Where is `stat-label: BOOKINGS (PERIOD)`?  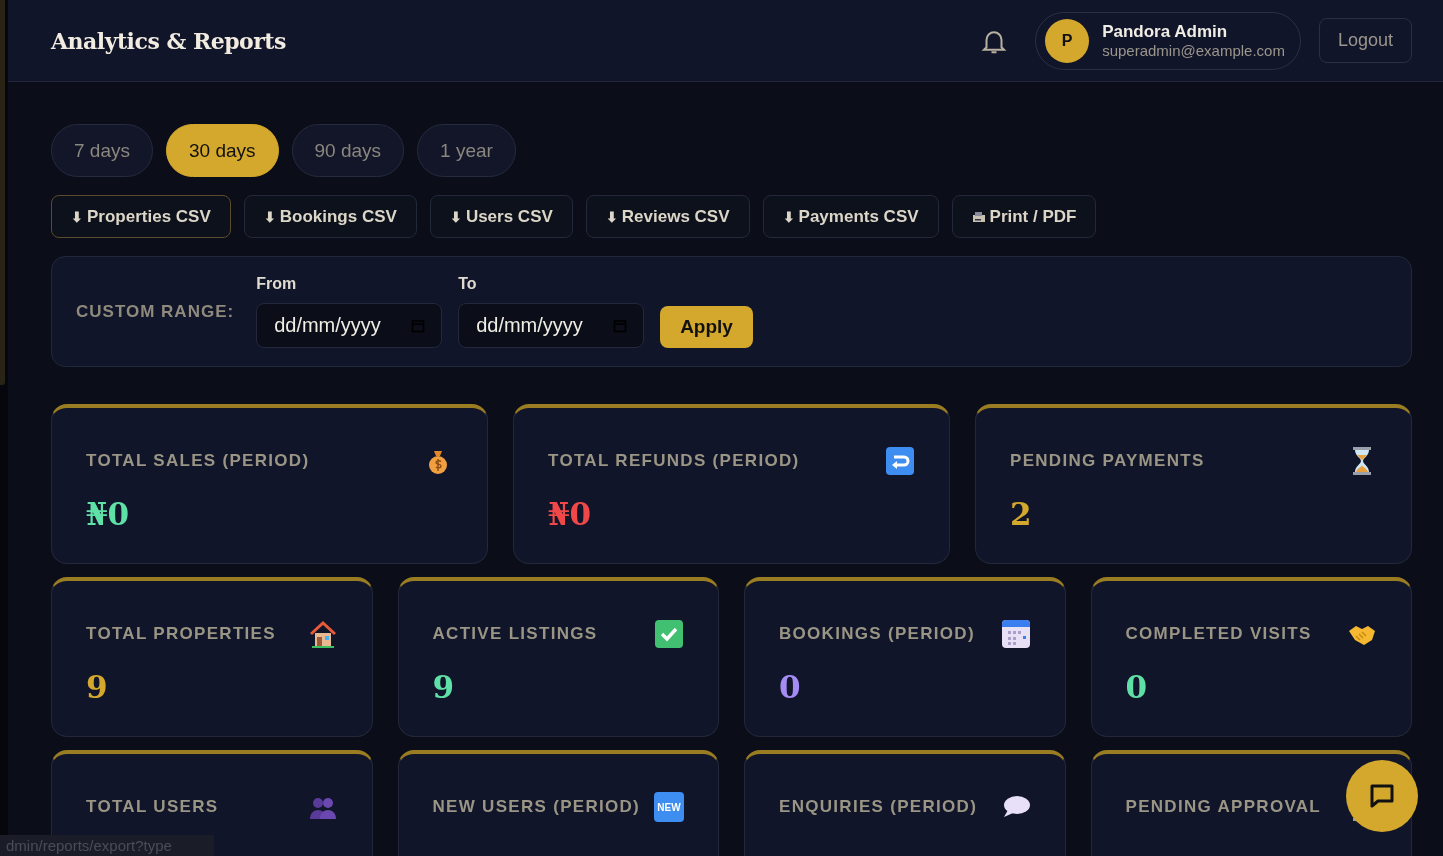 stat-label: BOOKINGS (PERIOD) is located at coordinates (877, 634).